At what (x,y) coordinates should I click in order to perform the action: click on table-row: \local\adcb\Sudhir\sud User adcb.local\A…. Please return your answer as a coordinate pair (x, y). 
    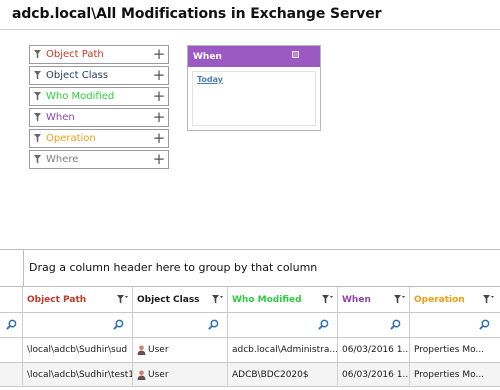
    Looking at the image, I should click on (250, 349).